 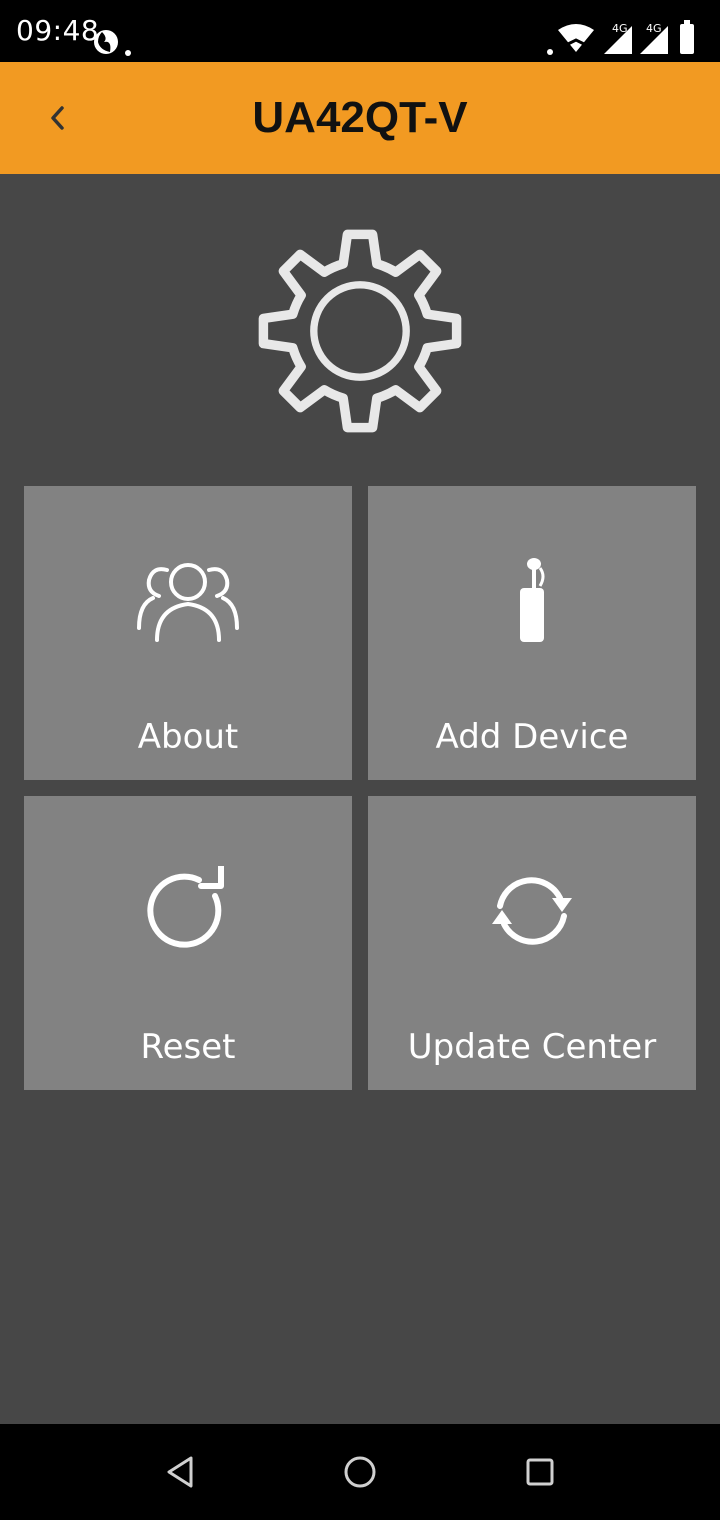 What do you see at coordinates (360, 31) in the screenshot?
I see `status-bar: 09:48 4G 4G` at bounding box center [360, 31].